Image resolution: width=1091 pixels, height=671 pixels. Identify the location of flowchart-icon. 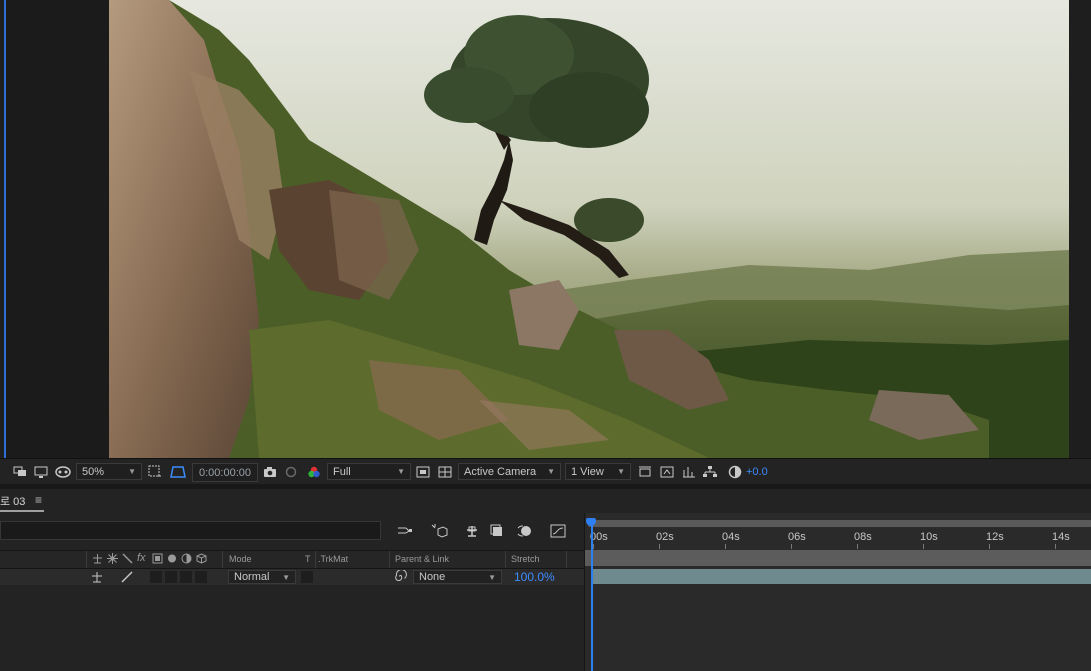
(710, 471).